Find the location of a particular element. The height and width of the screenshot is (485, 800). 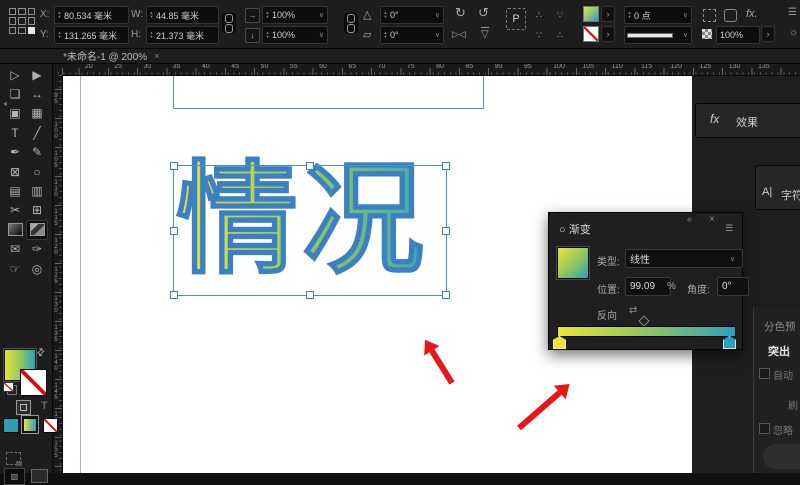

formatting-affects-container-button is located at coordinates (23, 407).